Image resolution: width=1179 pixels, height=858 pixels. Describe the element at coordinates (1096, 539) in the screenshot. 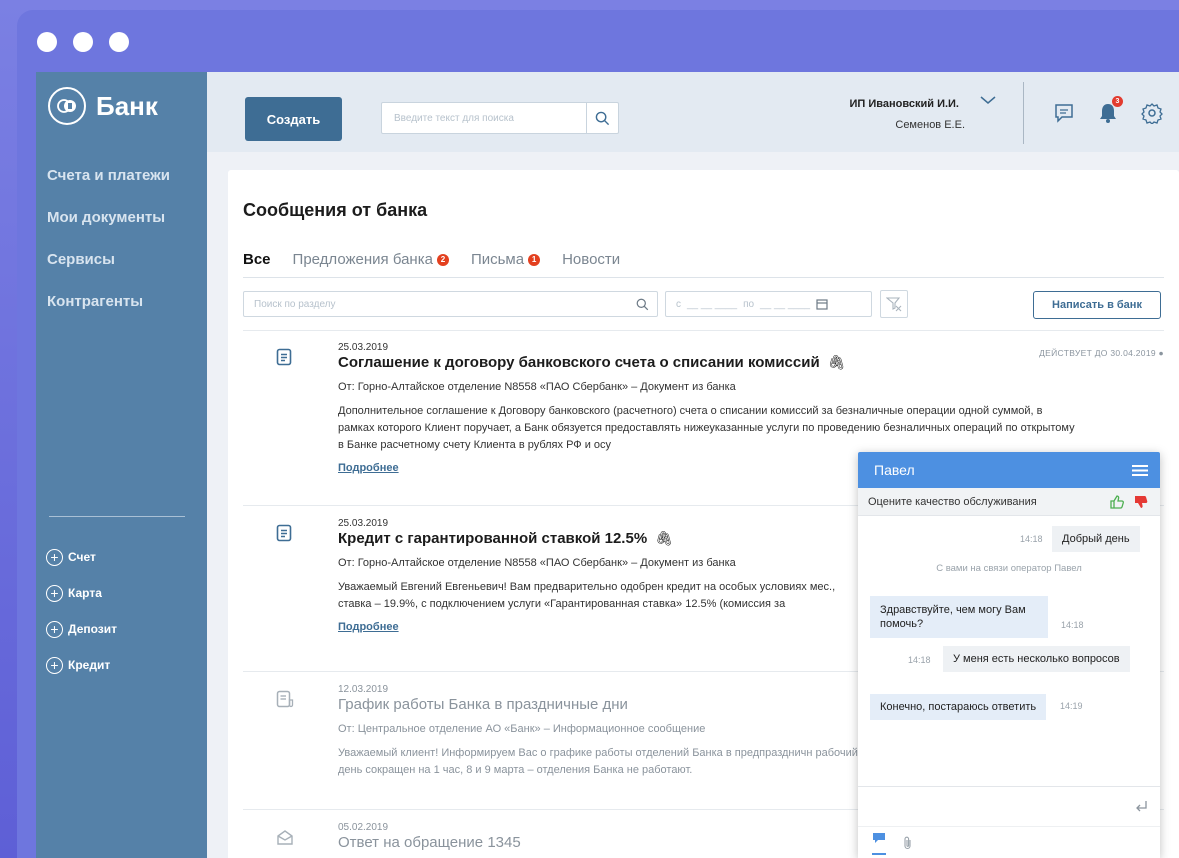

I see `chat-bubble-outgoing: Добрый день` at that location.